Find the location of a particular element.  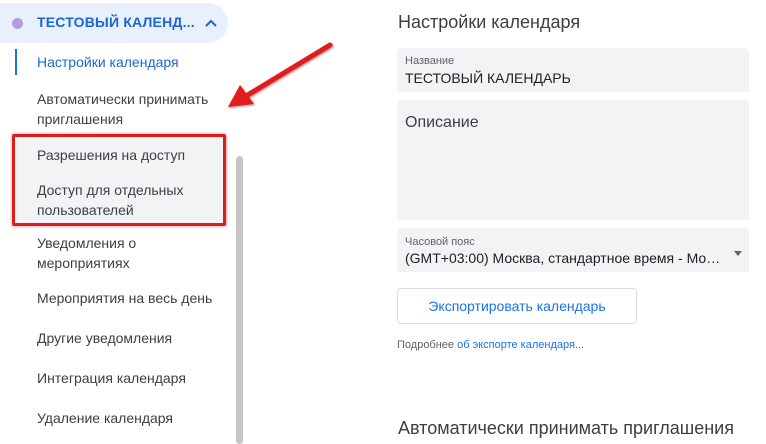

nav-item-remove-calendar: Удаление календаря is located at coordinates (132, 418).